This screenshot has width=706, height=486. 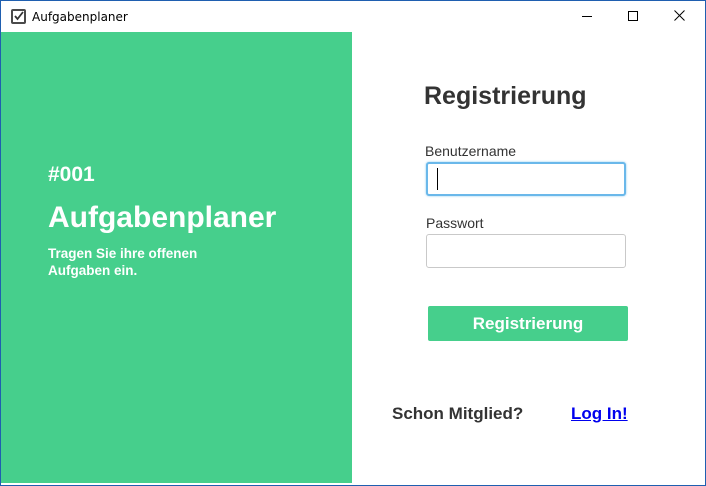 What do you see at coordinates (80, 17) in the screenshot?
I see `window-title: Aufgabenplaner` at bounding box center [80, 17].